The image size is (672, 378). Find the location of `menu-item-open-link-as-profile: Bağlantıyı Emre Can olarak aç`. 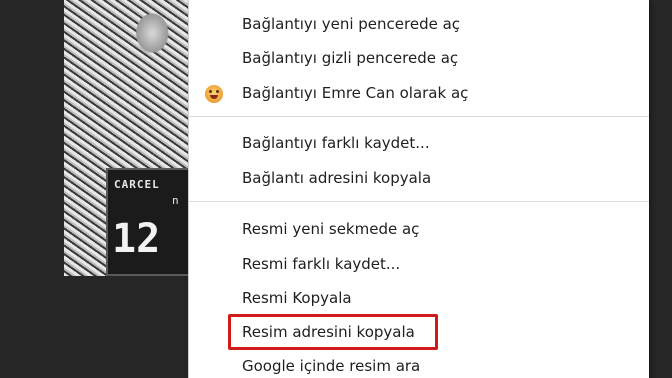

menu-item-open-link-as-profile: Bağlantıyı Emre Can olarak aç is located at coordinates (419, 93).